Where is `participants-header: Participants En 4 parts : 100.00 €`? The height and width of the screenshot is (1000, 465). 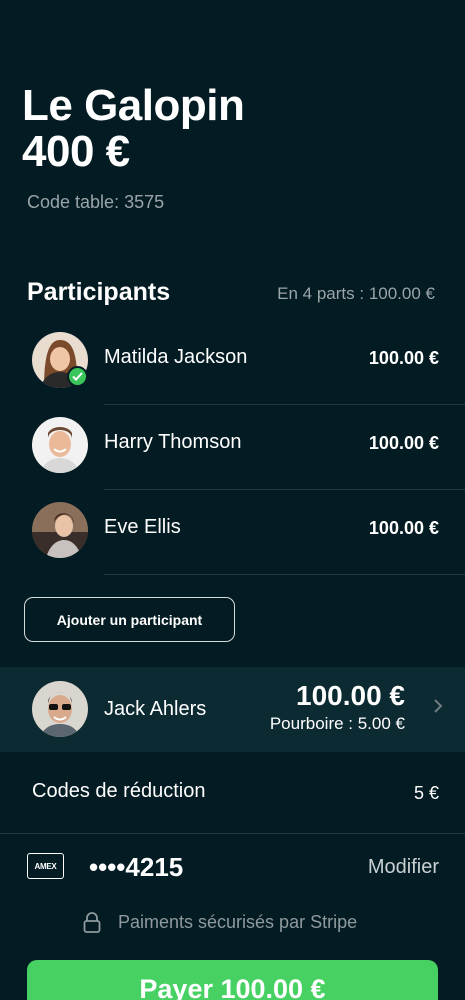
participants-header: Participants En 4 parts : 100.00 € is located at coordinates (232, 292).